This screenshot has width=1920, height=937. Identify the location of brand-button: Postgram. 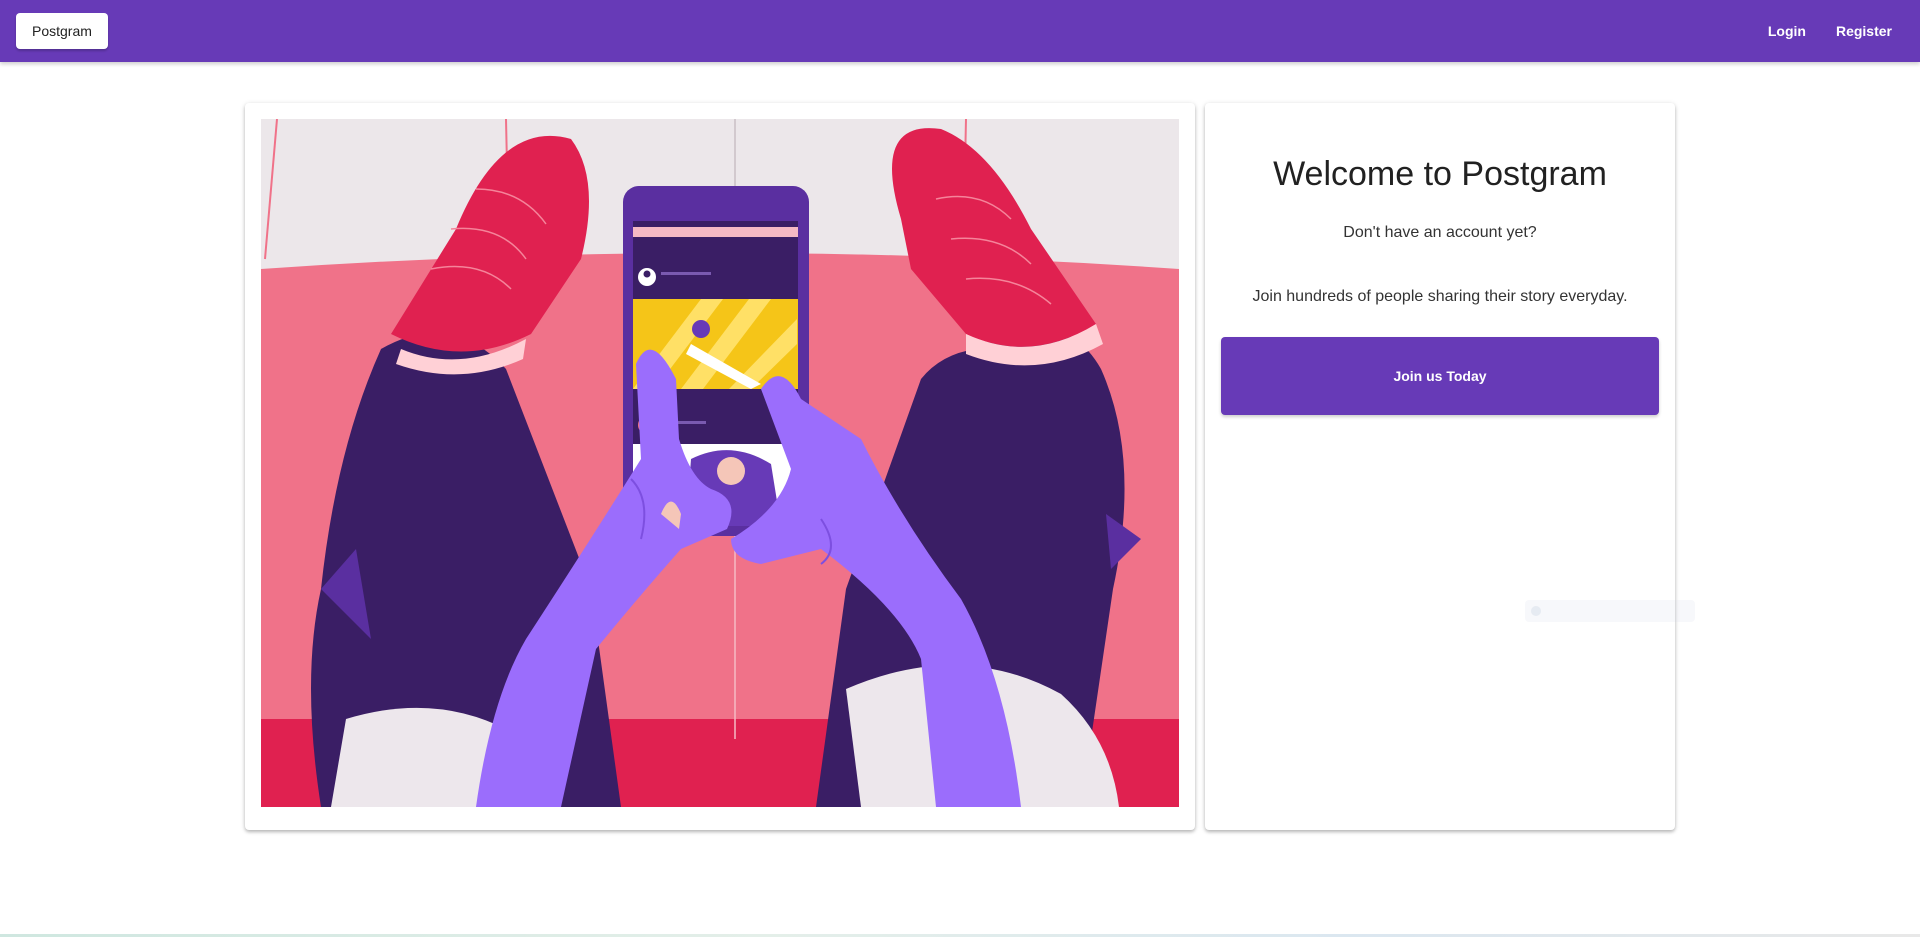
(62, 31).